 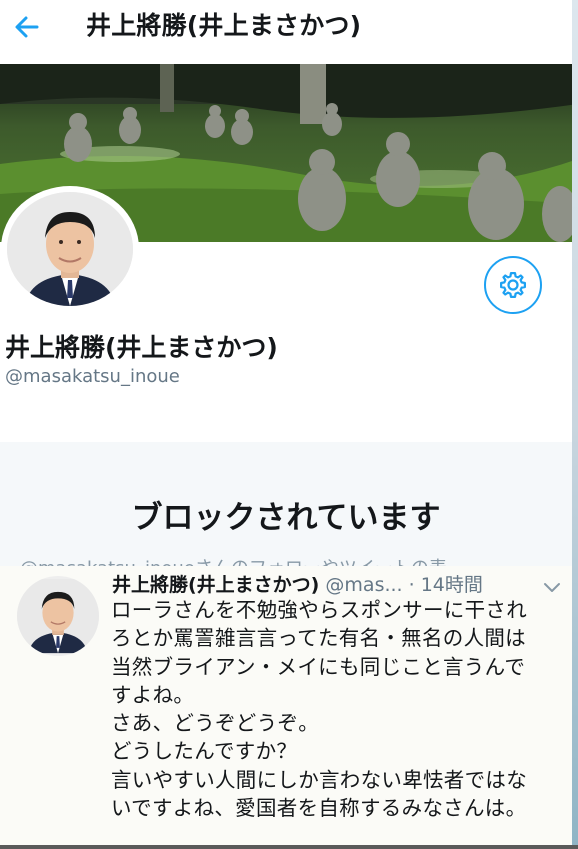 I want to click on window-edge, so click(x=575, y=424).